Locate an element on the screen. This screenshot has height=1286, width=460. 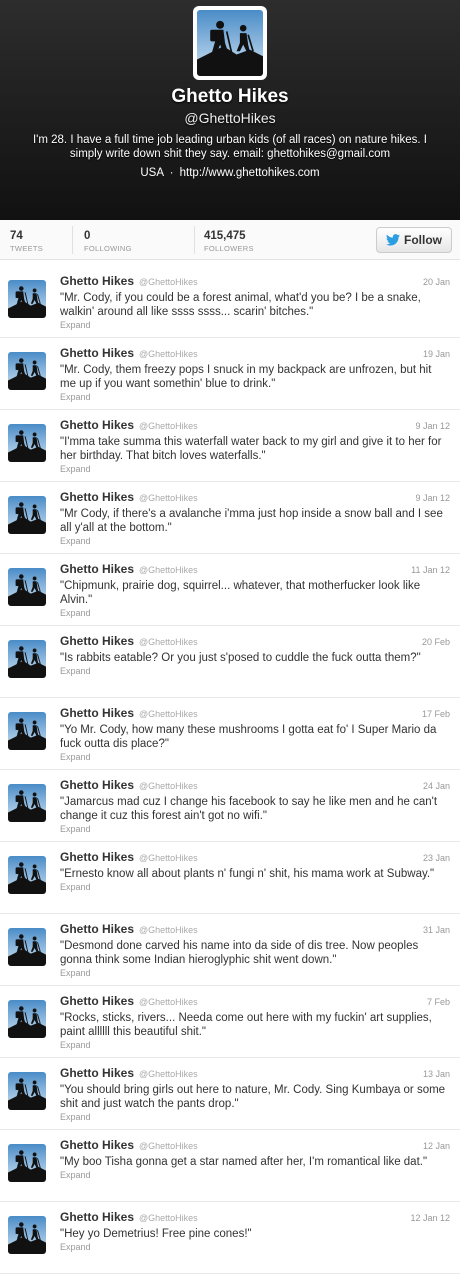
tweet-timestamp: 23 Jan is located at coordinates (436, 858).